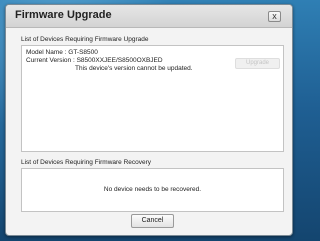 This screenshot has height=241, width=320. What do you see at coordinates (274, 16) in the screenshot?
I see `close-button: x` at bounding box center [274, 16].